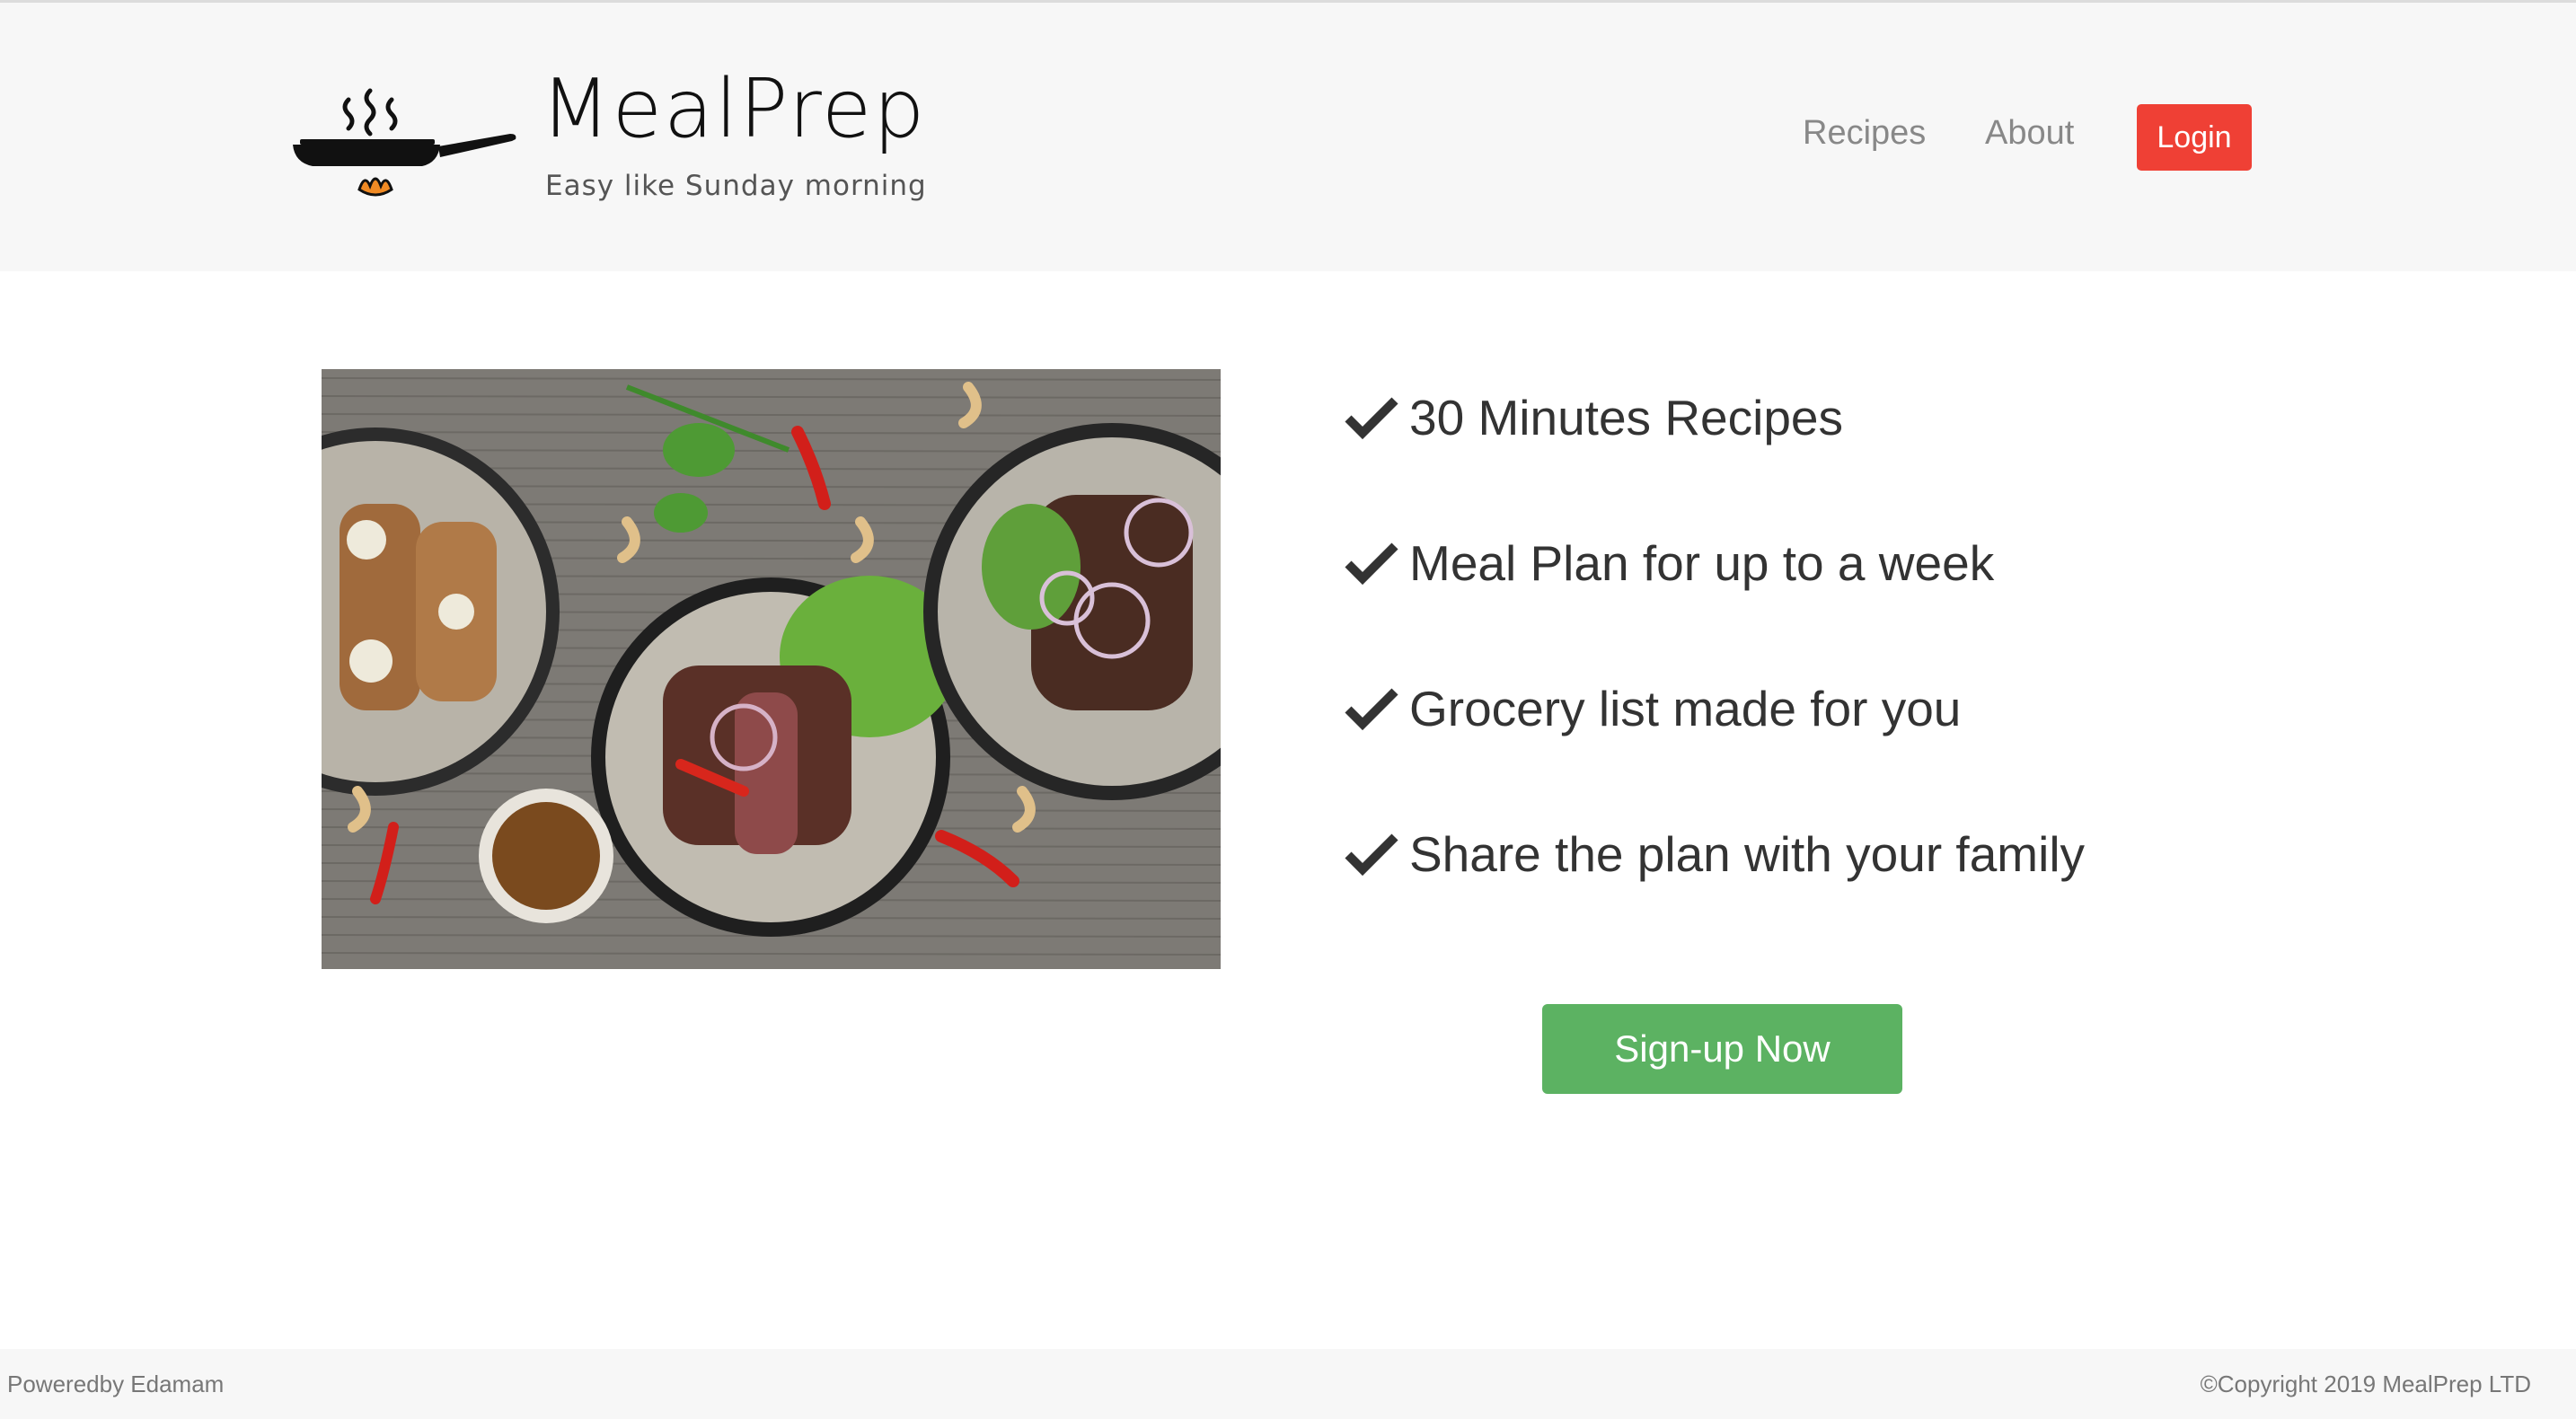  Describe the element at coordinates (1864, 133) in the screenshot. I see `nav-link-recipes: Recipes` at that location.